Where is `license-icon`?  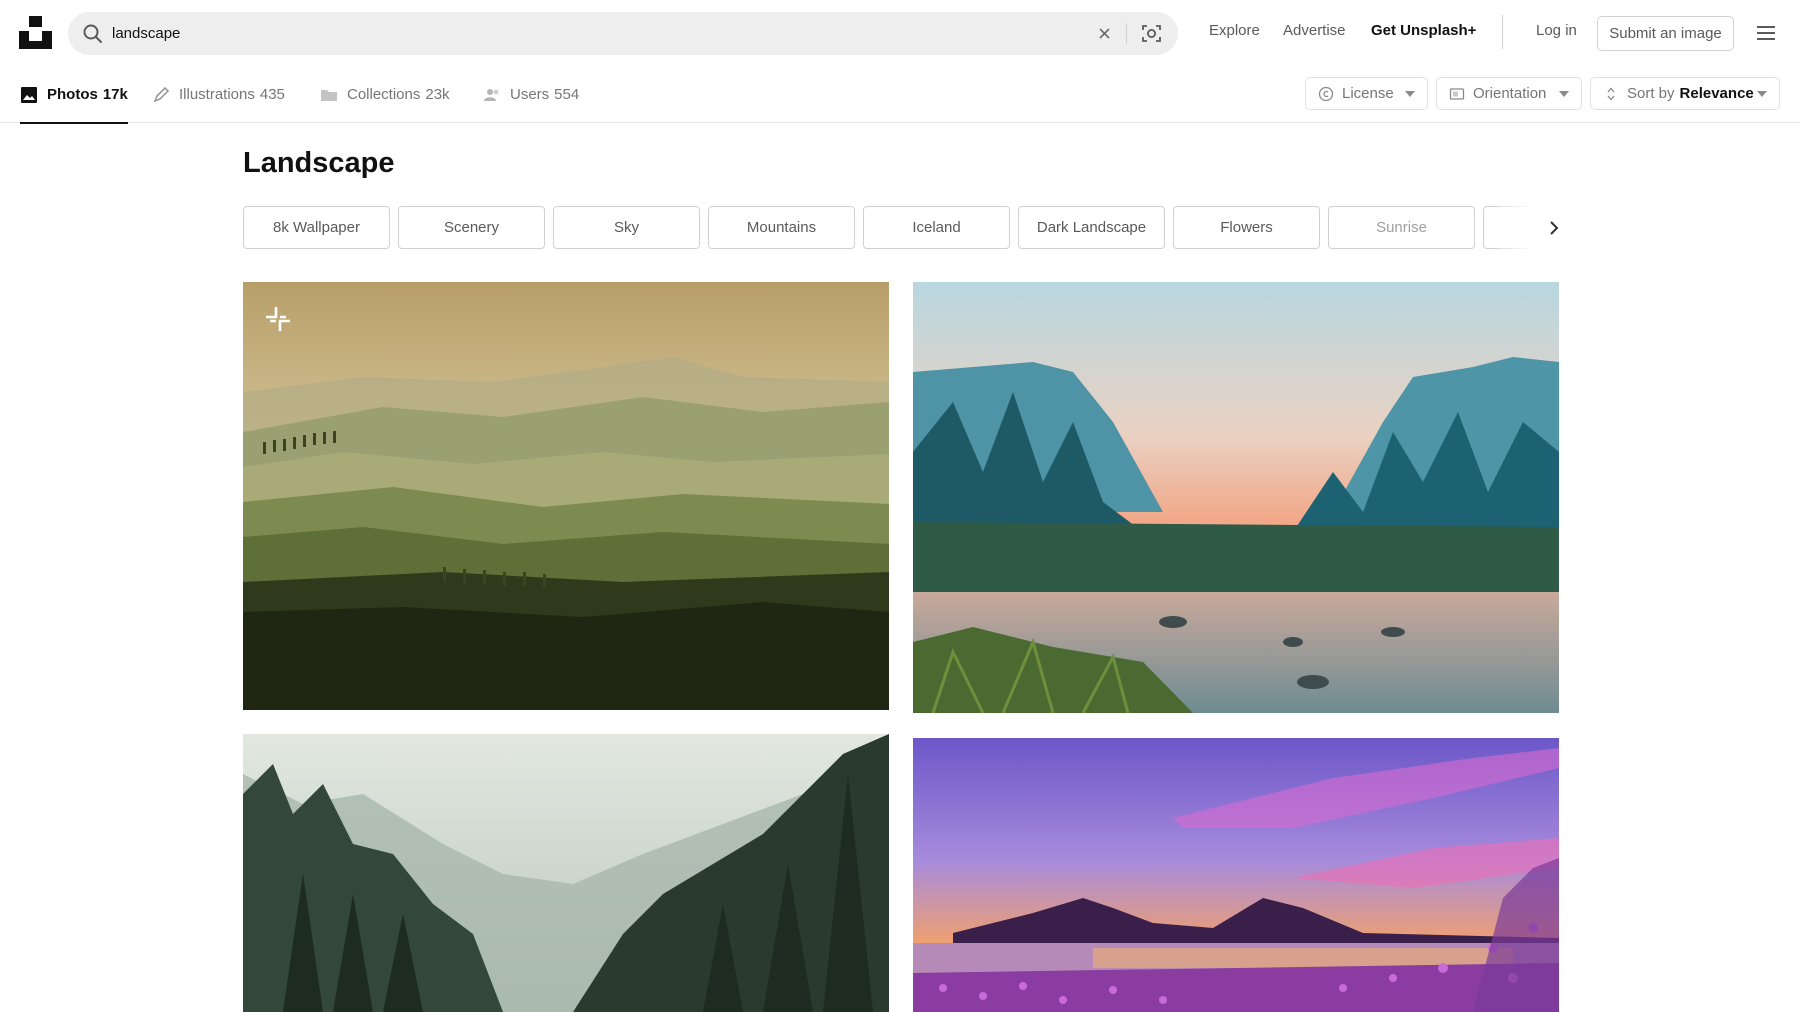 license-icon is located at coordinates (1326, 93).